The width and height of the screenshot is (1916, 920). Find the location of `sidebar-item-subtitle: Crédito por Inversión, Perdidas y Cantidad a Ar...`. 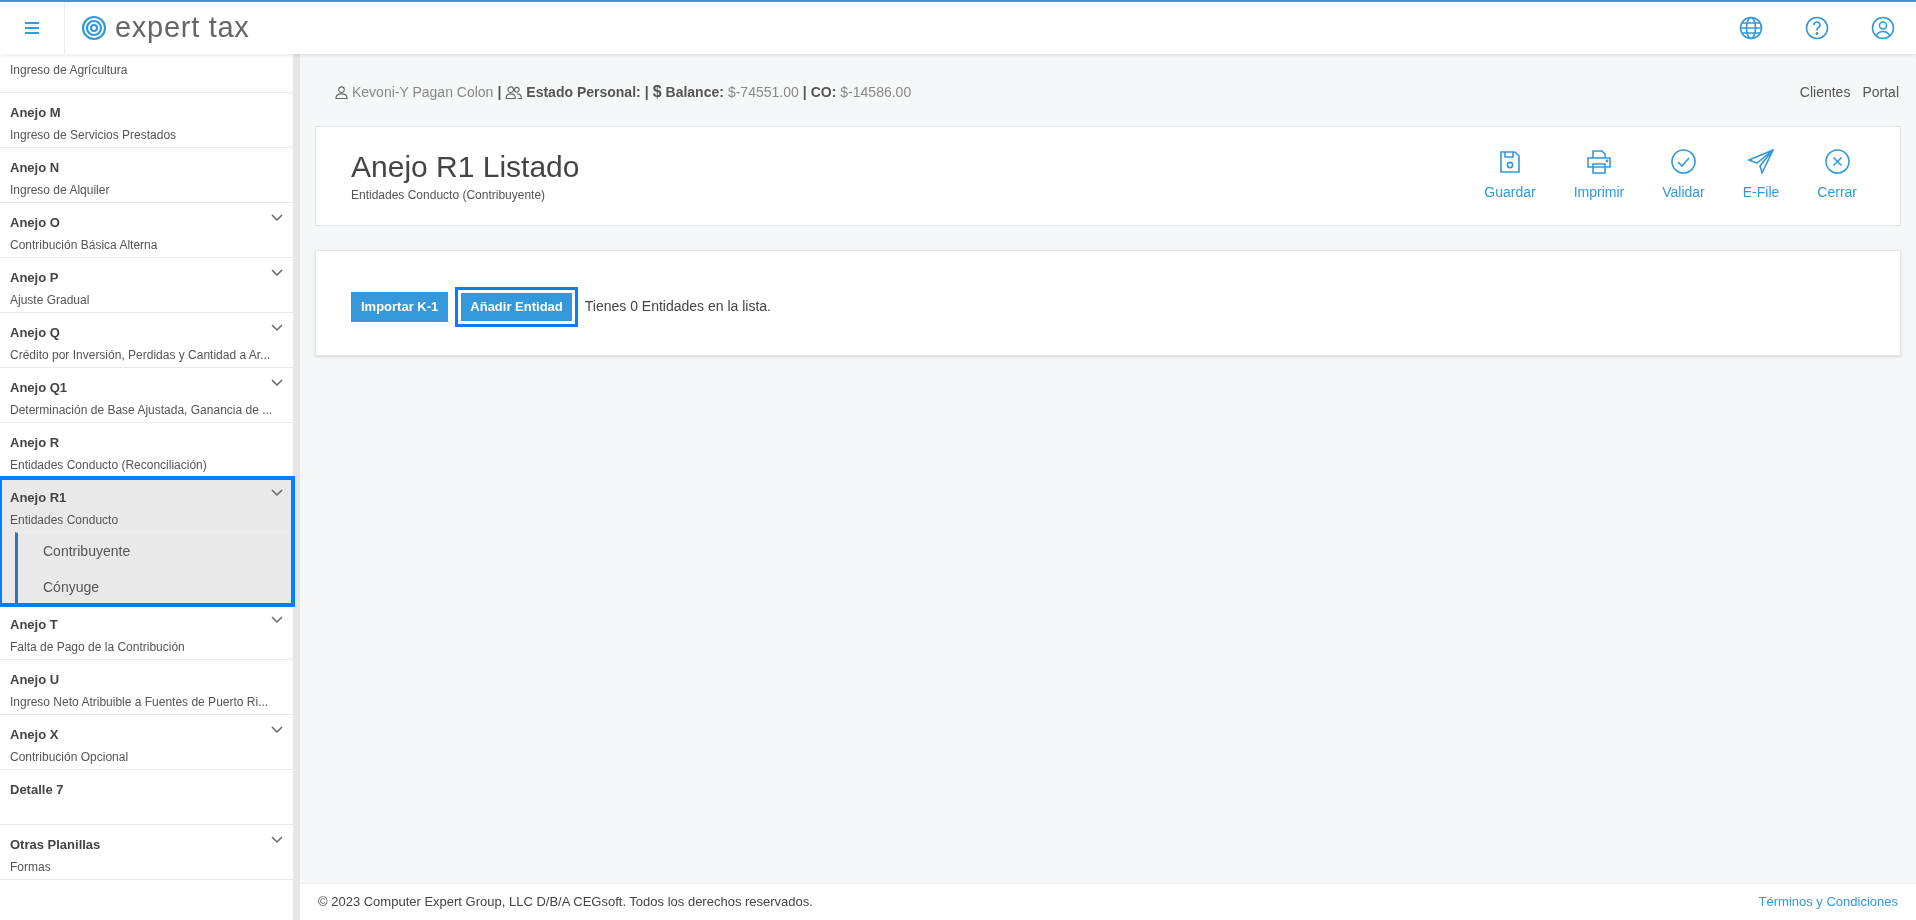

sidebar-item-subtitle: Crédito por Inversión, Perdidas y Cantidad a Ar... is located at coordinates (140, 355).